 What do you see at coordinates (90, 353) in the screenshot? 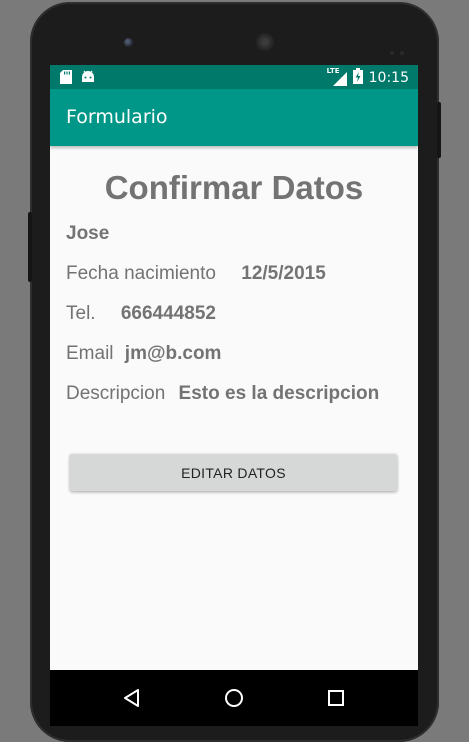
I see `email-label: Email` at bounding box center [90, 353].